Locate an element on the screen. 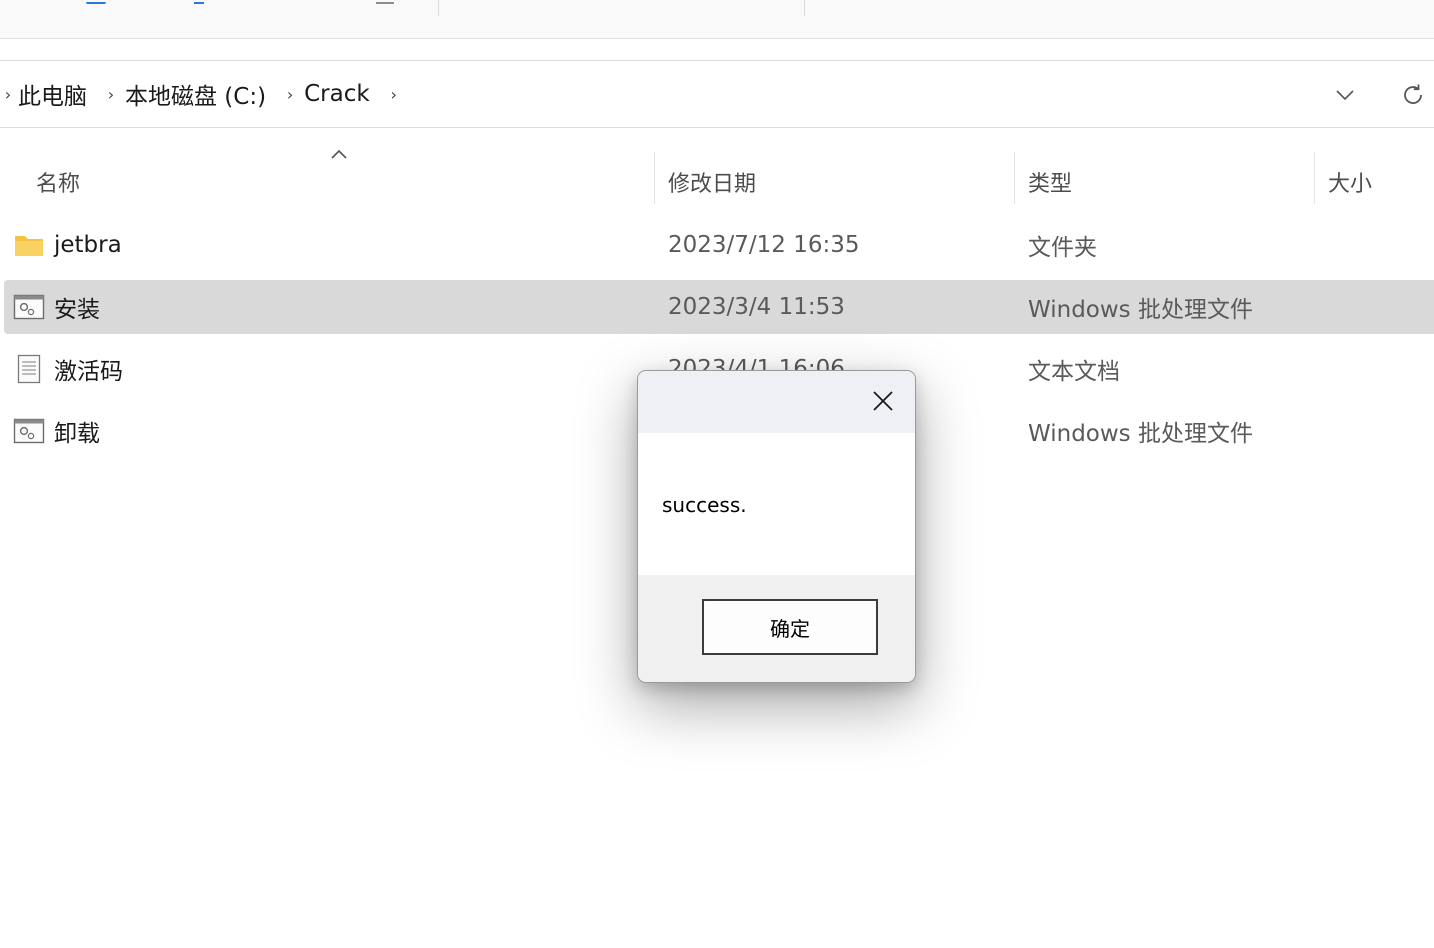 The width and height of the screenshot is (1434, 948). column-header-row: 名称 修改日期 类型 大小 is located at coordinates (717, 175).